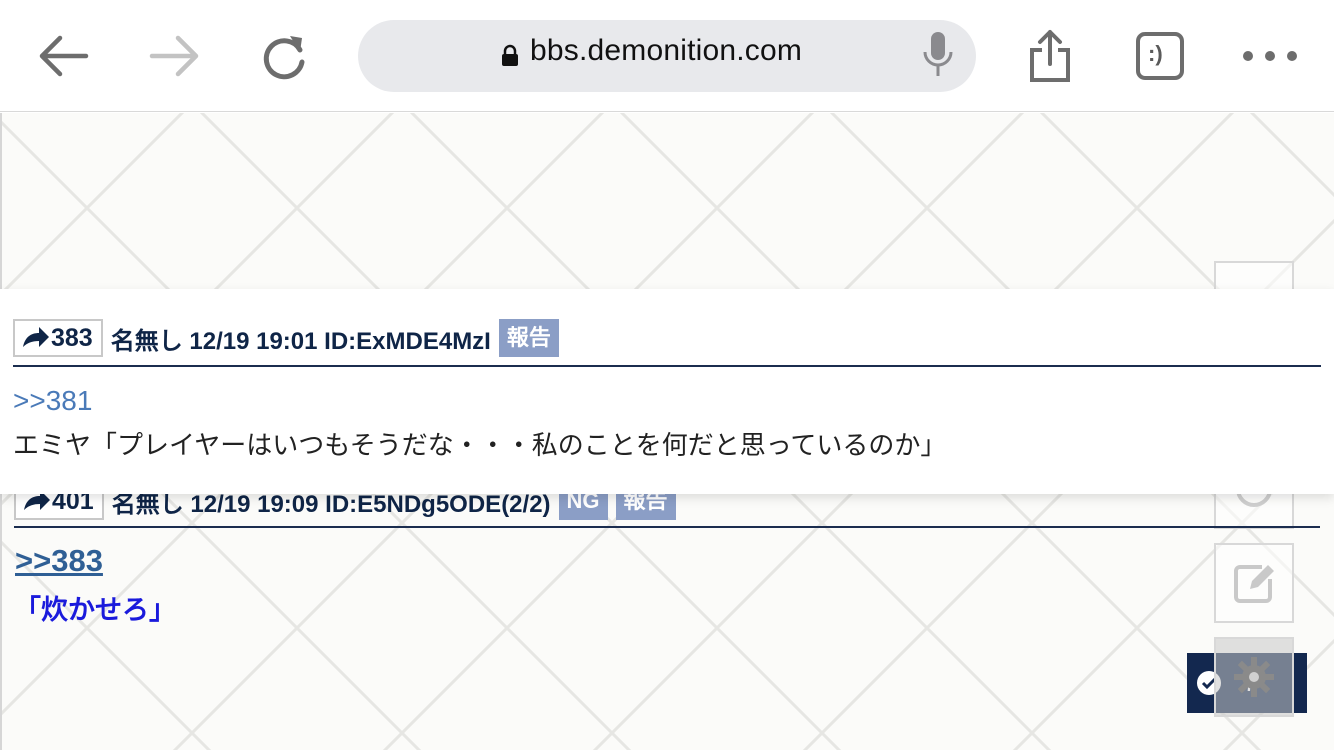  Describe the element at coordinates (1155, 53) in the screenshot. I see `reader-icon-label: :)` at that location.